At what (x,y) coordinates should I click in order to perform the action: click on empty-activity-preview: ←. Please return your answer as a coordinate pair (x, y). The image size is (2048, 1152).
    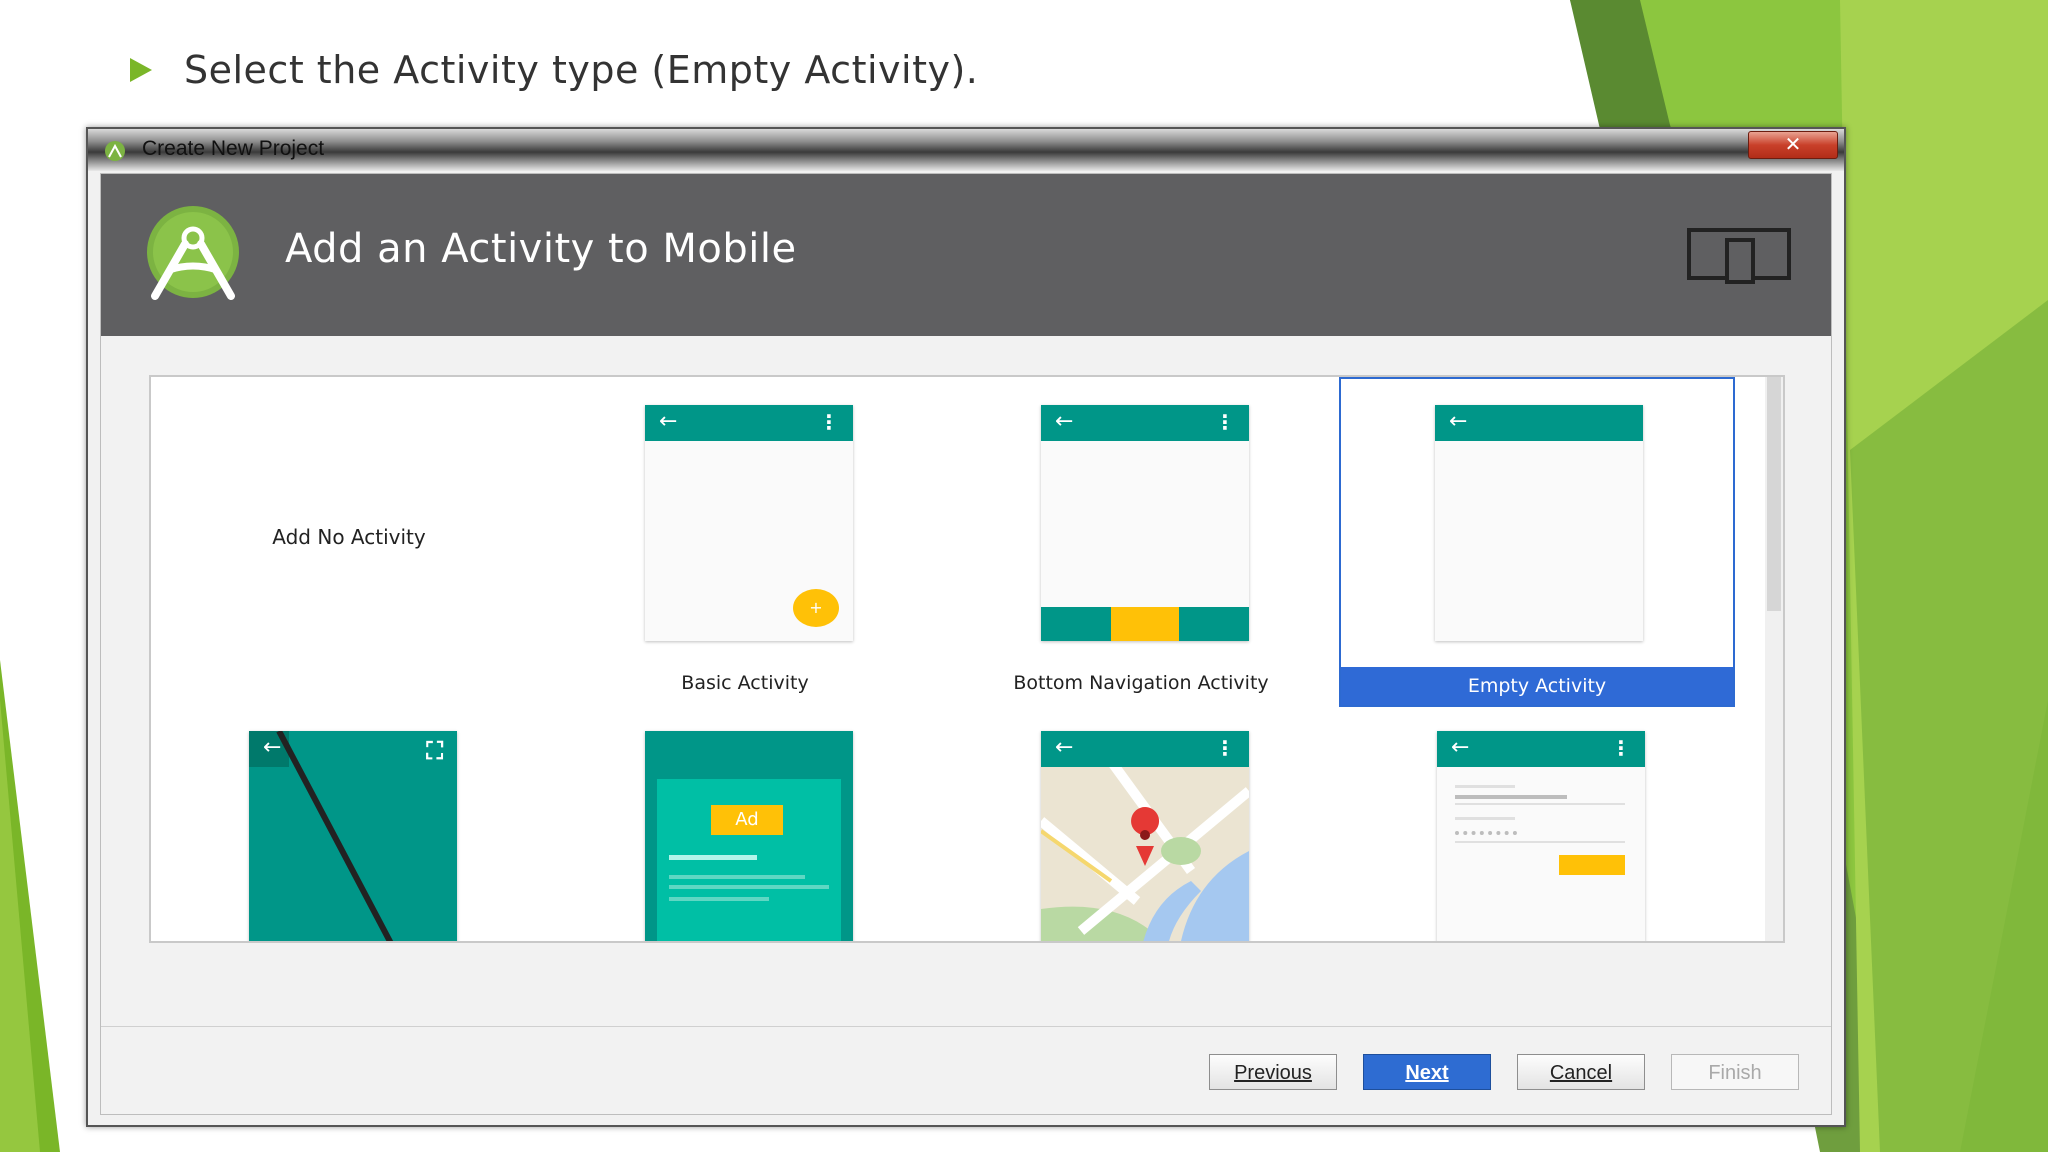
    Looking at the image, I should click on (1539, 523).